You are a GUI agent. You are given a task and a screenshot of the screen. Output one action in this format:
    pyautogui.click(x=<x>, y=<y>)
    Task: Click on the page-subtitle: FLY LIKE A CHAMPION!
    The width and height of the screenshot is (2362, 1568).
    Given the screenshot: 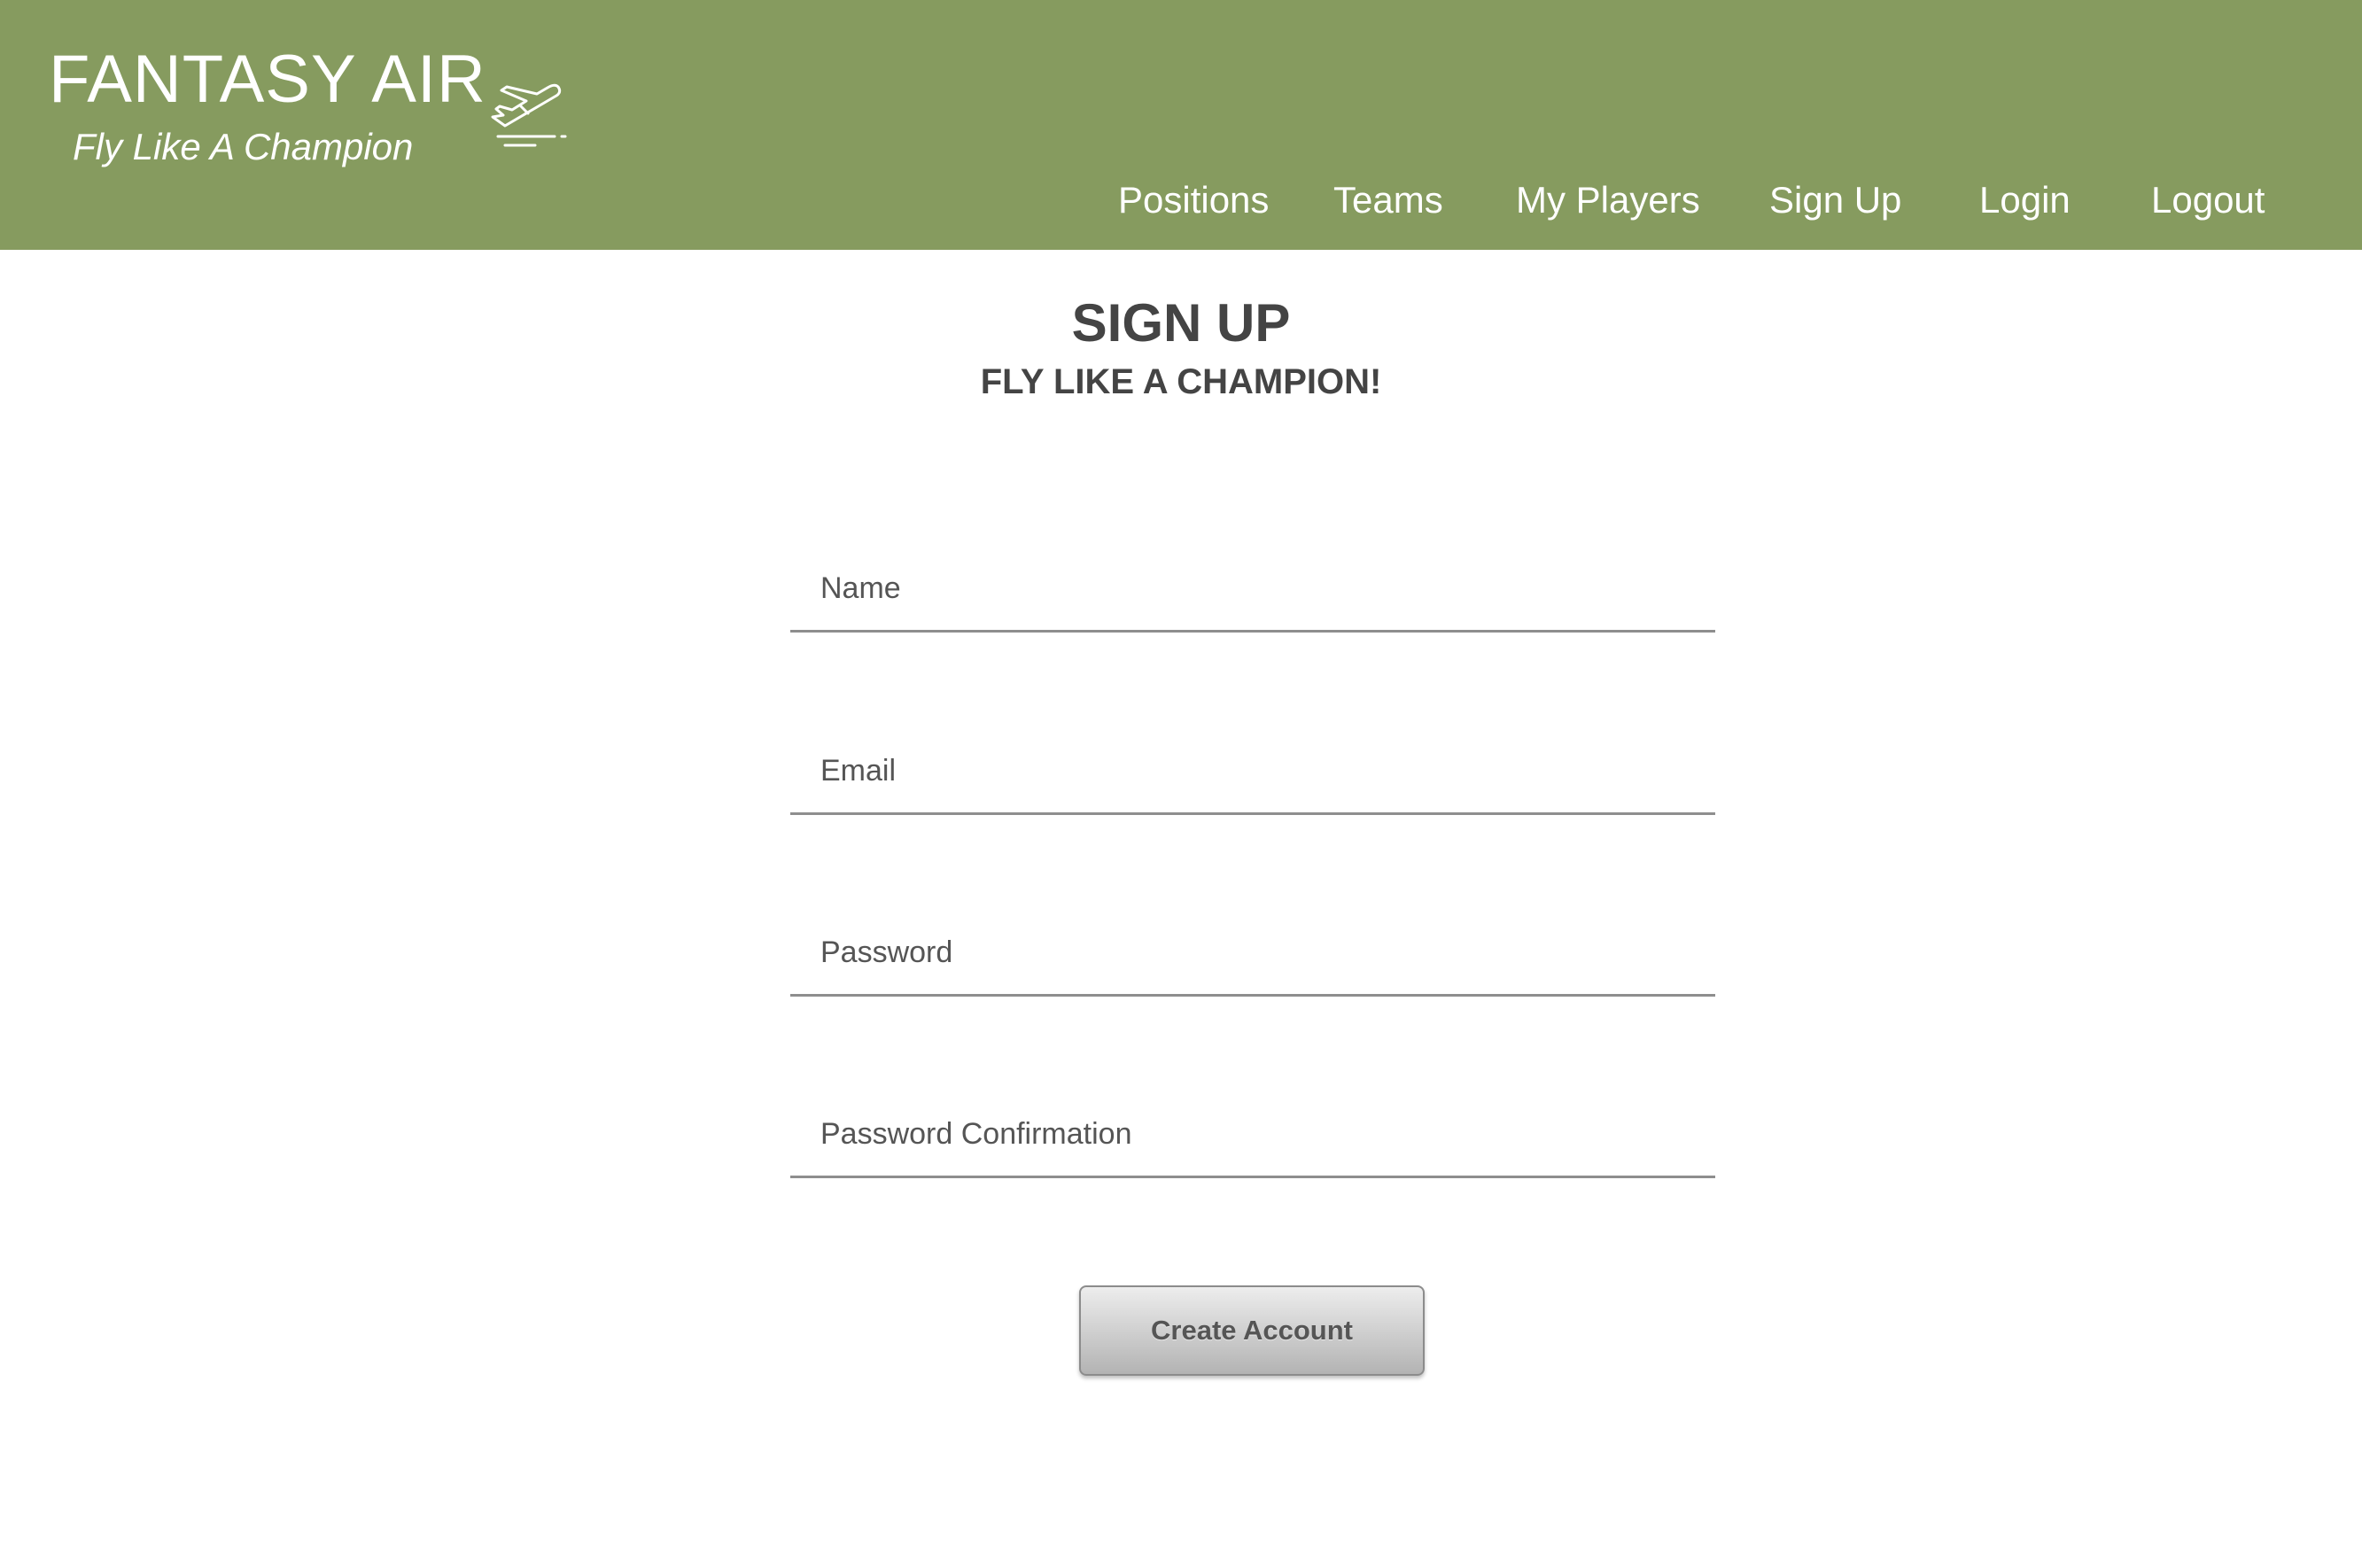 What is the action you would take?
    pyautogui.click(x=1181, y=381)
    